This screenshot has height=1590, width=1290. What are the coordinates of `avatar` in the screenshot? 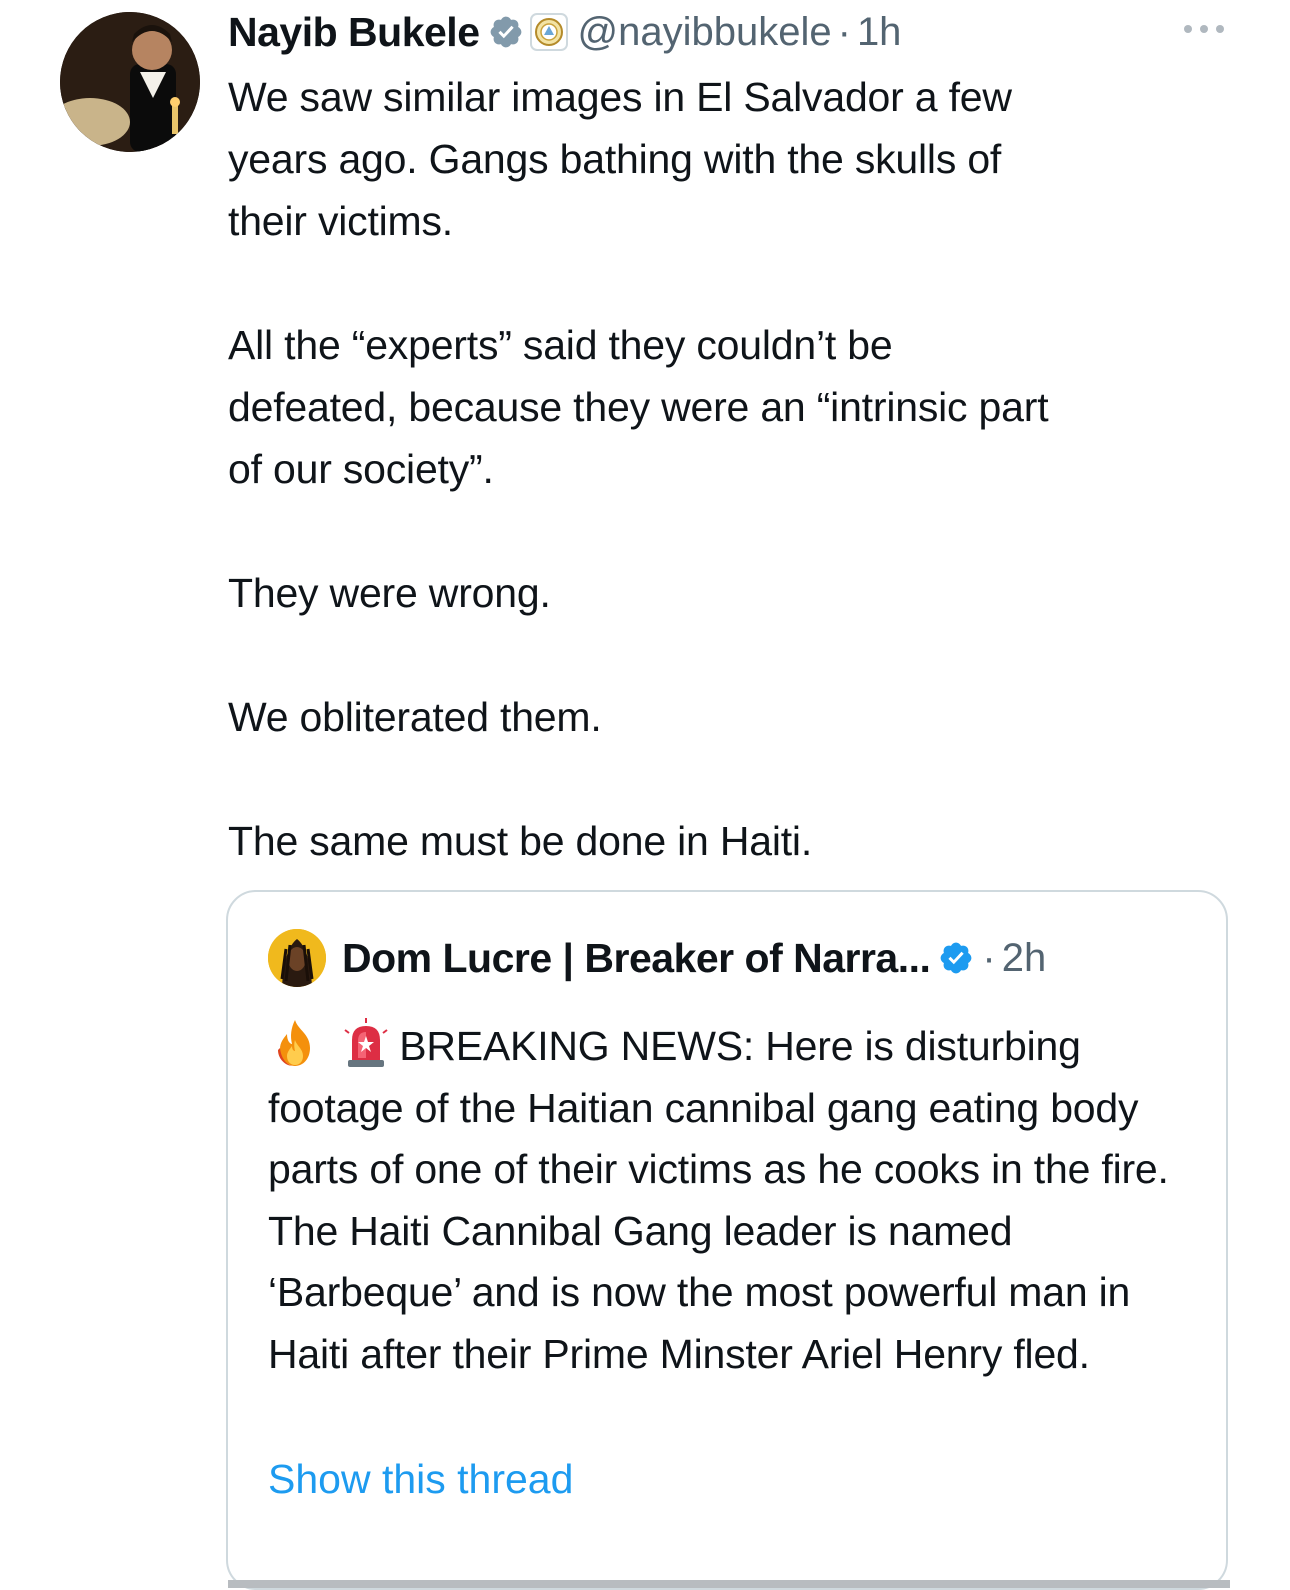 It's located at (130, 82).